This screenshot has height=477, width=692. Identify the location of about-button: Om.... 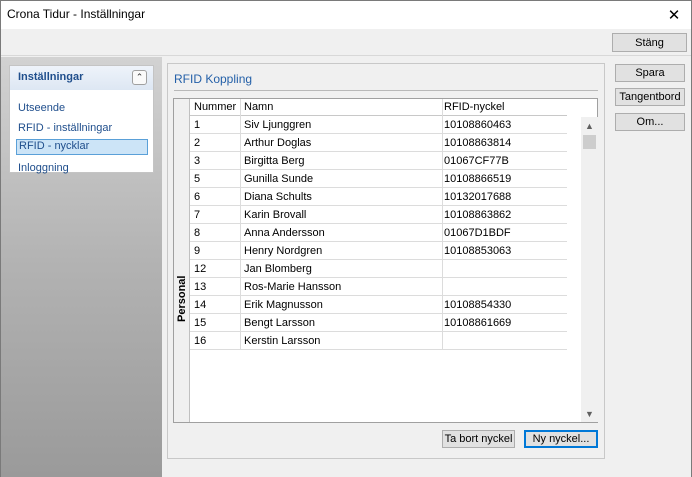
(650, 122).